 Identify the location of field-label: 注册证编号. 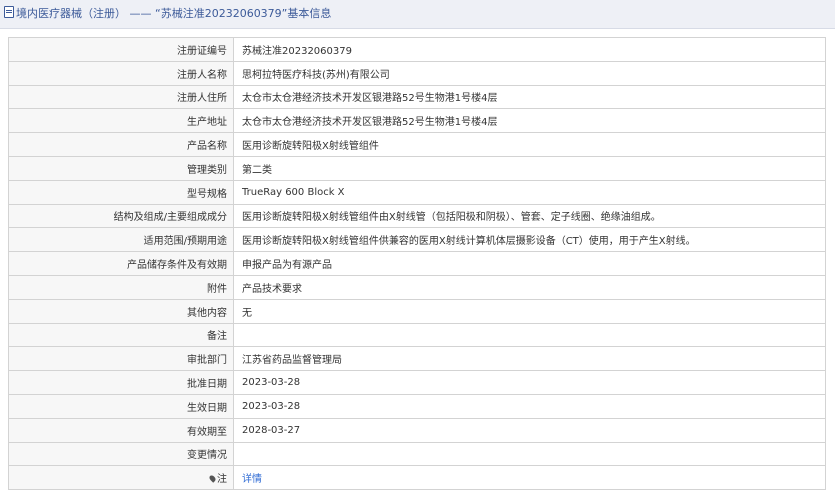
(121, 49).